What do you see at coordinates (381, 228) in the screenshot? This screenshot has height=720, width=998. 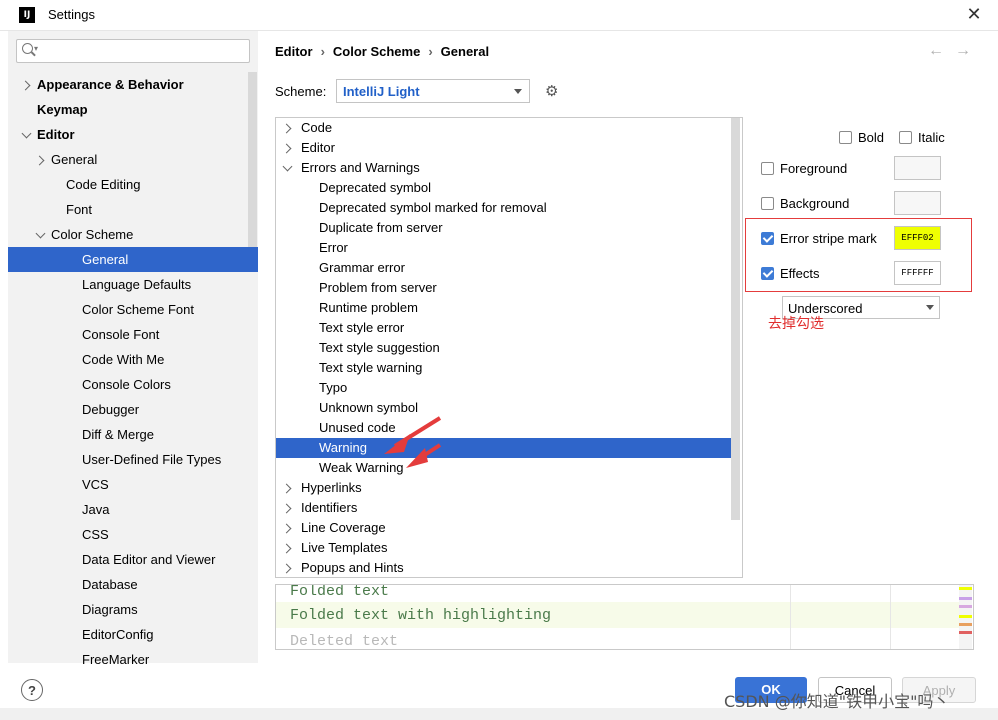 I see `scheme-tree-item: Duplicate from server` at bounding box center [381, 228].